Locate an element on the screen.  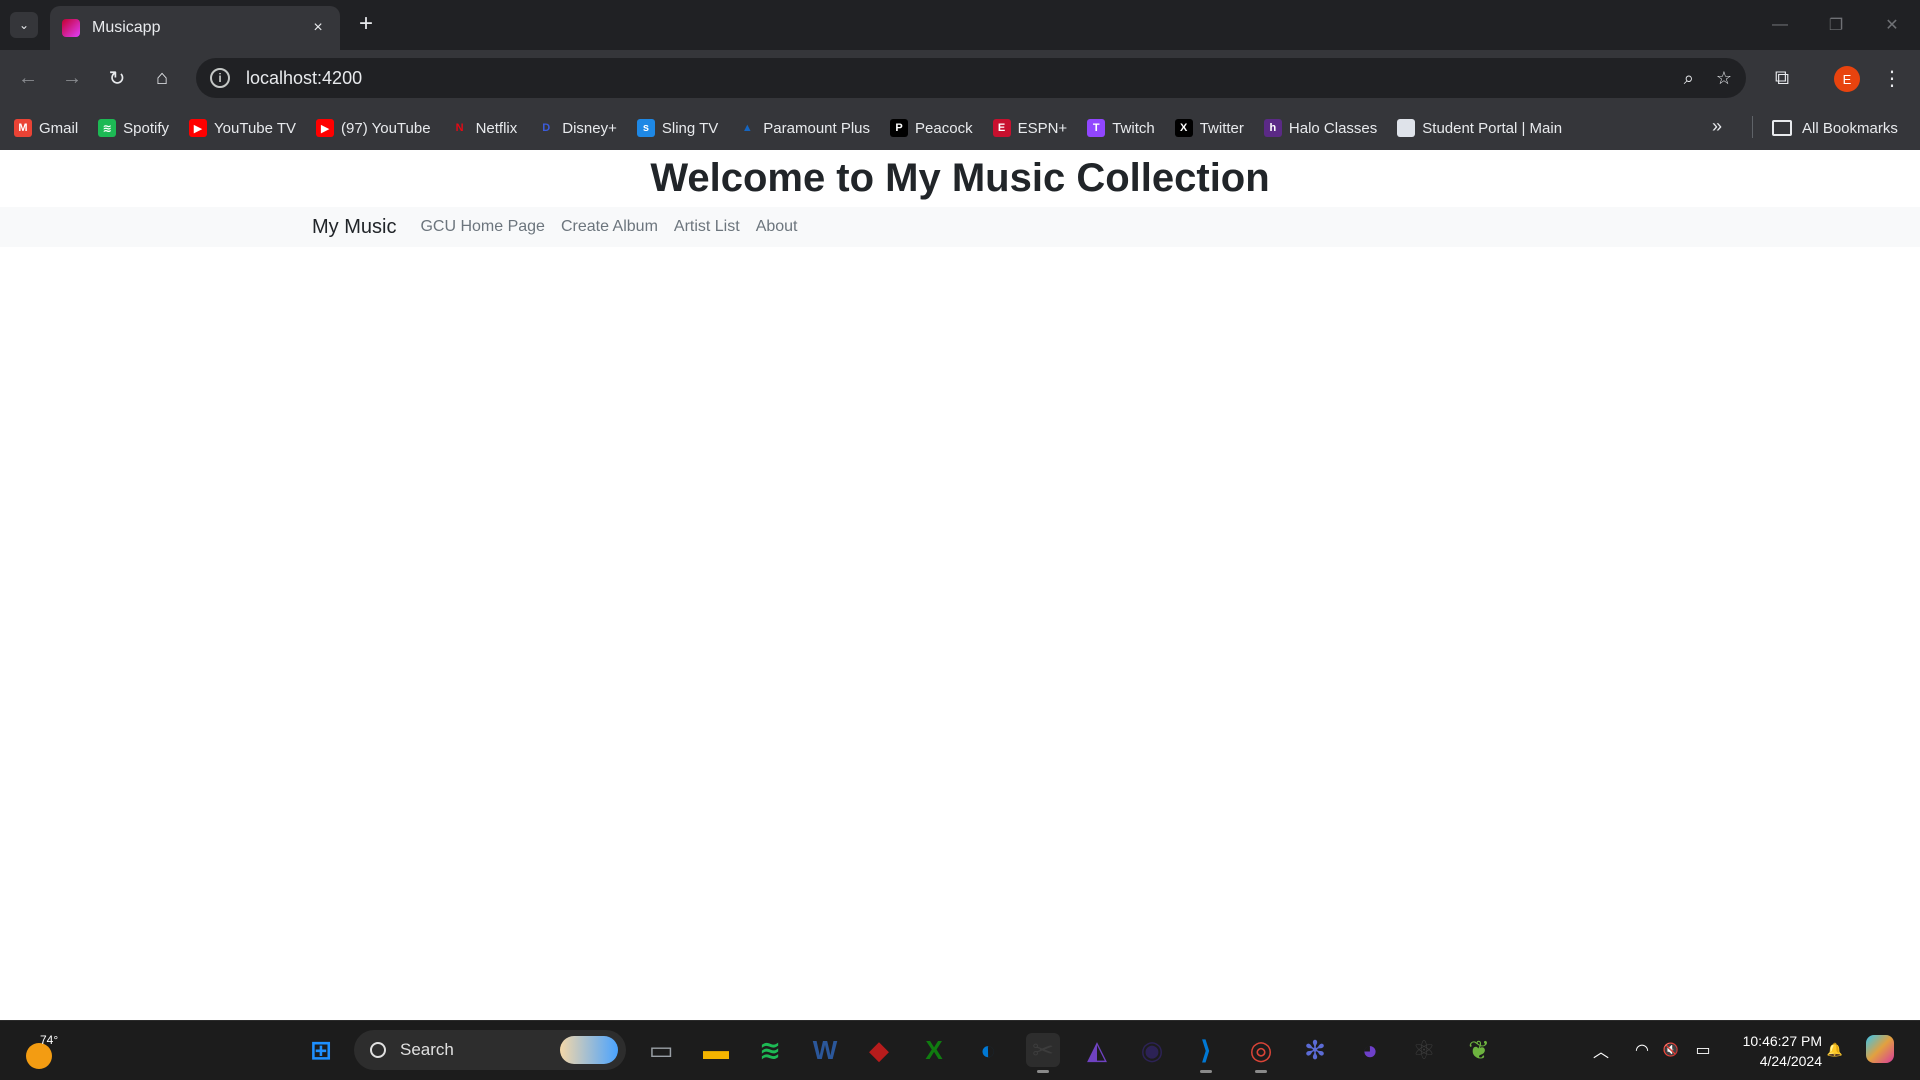
shield-app-glyph: ◐ is located at coordinates (988, 1049).